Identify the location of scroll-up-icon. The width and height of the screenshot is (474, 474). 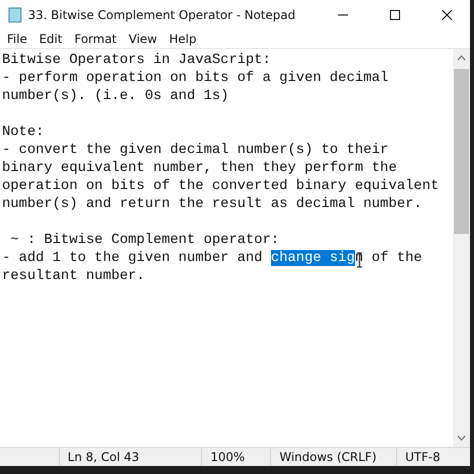
(461, 58).